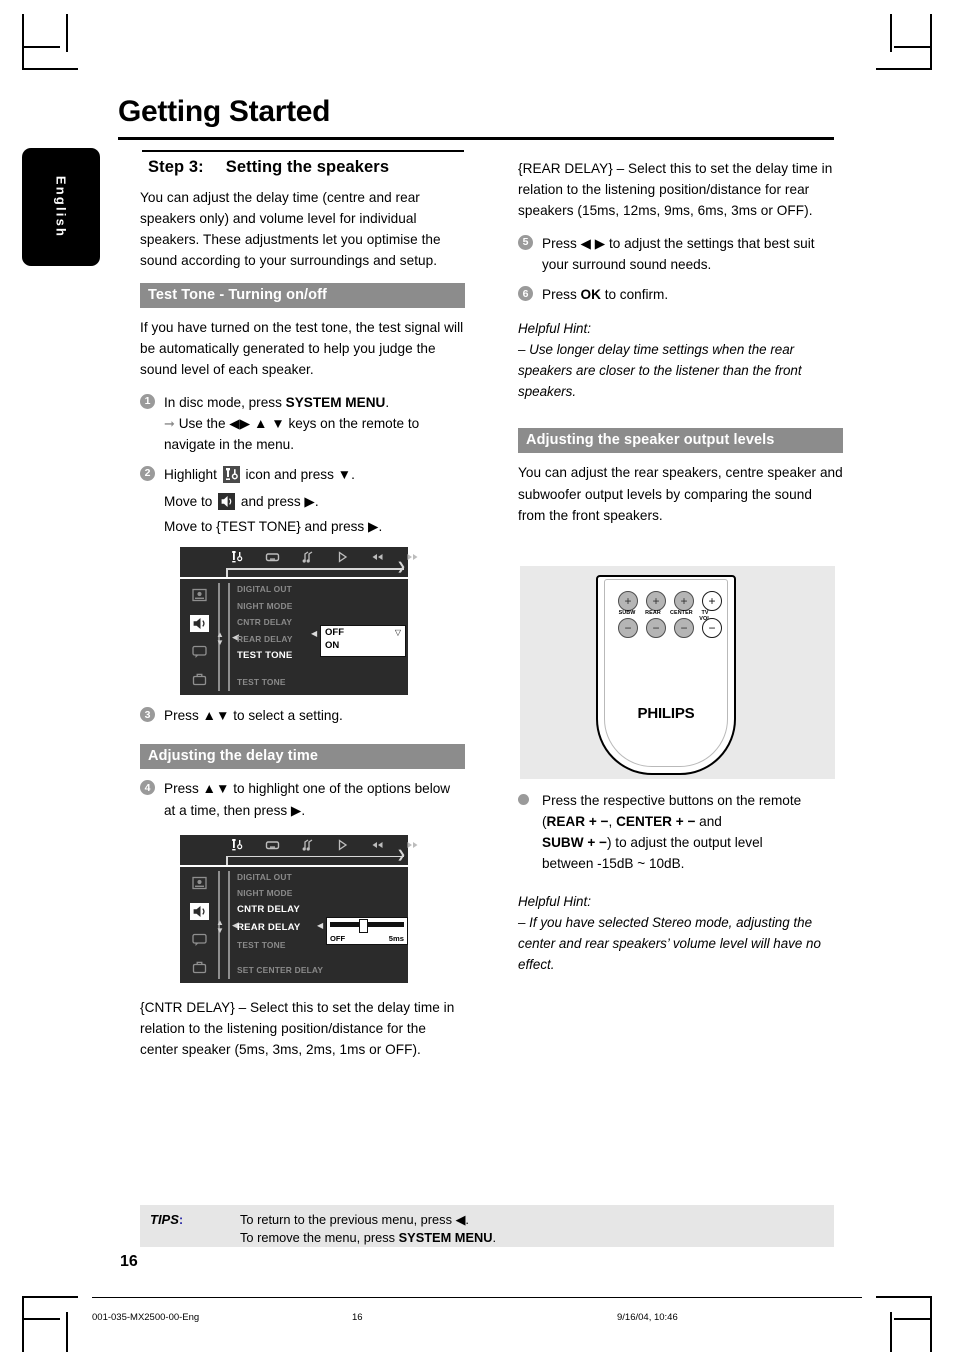 The width and height of the screenshot is (954, 1365). What do you see at coordinates (353, 1219) in the screenshot?
I see `tips-line-1-text: To return to the previous menu, press ◀` at bounding box center [353, 1219].